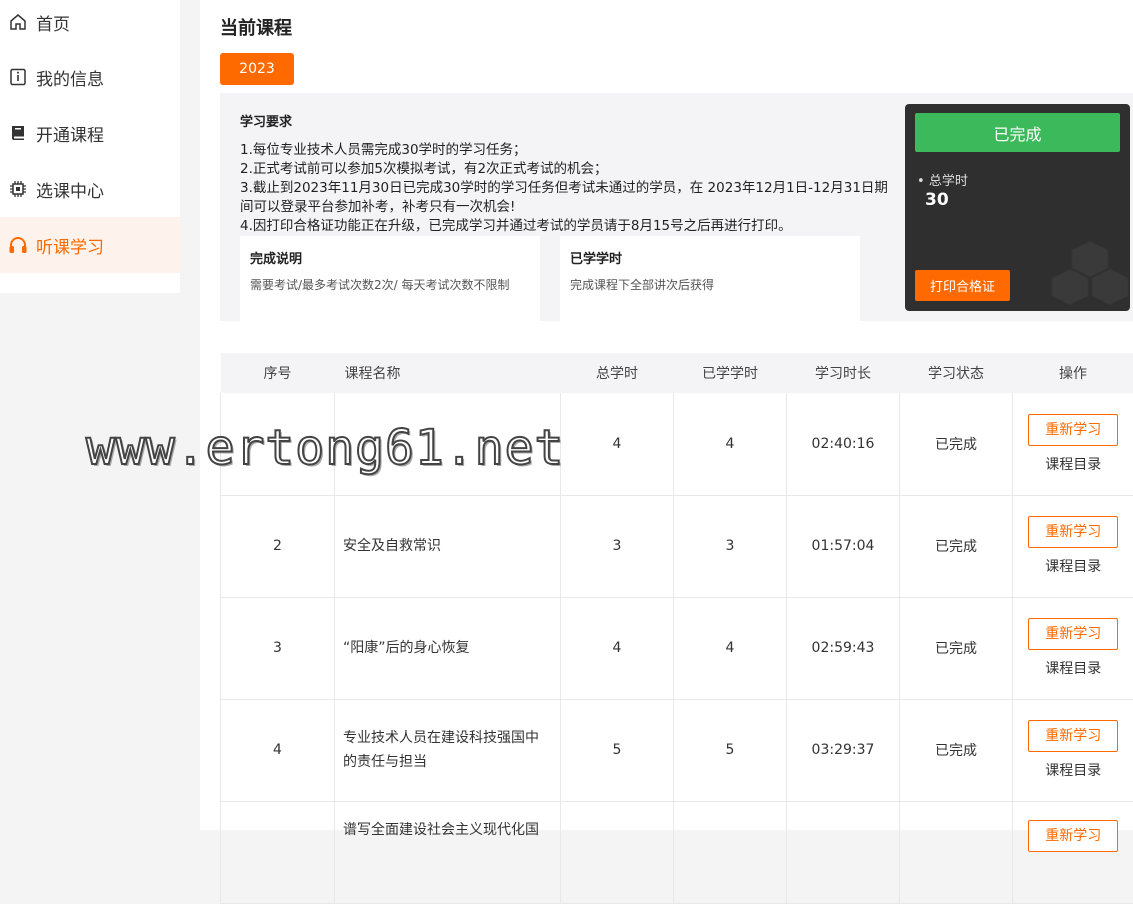 The width and height of the screenshot is (1133, 904). Describe the element at coordinates (730, 373) in the screenshot. I see `column-header: 已学学时` at that location.